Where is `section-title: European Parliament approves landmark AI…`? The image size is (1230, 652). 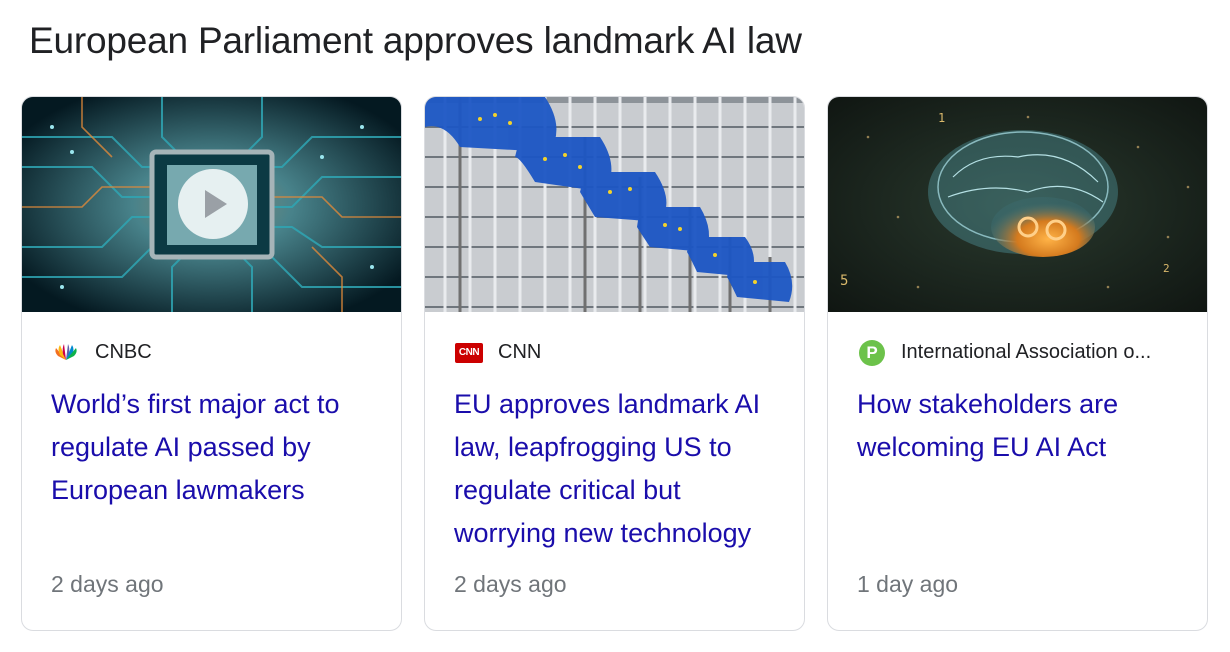
section-title: European Parliament approves landmark AI… is located at coordinates (415, 40).